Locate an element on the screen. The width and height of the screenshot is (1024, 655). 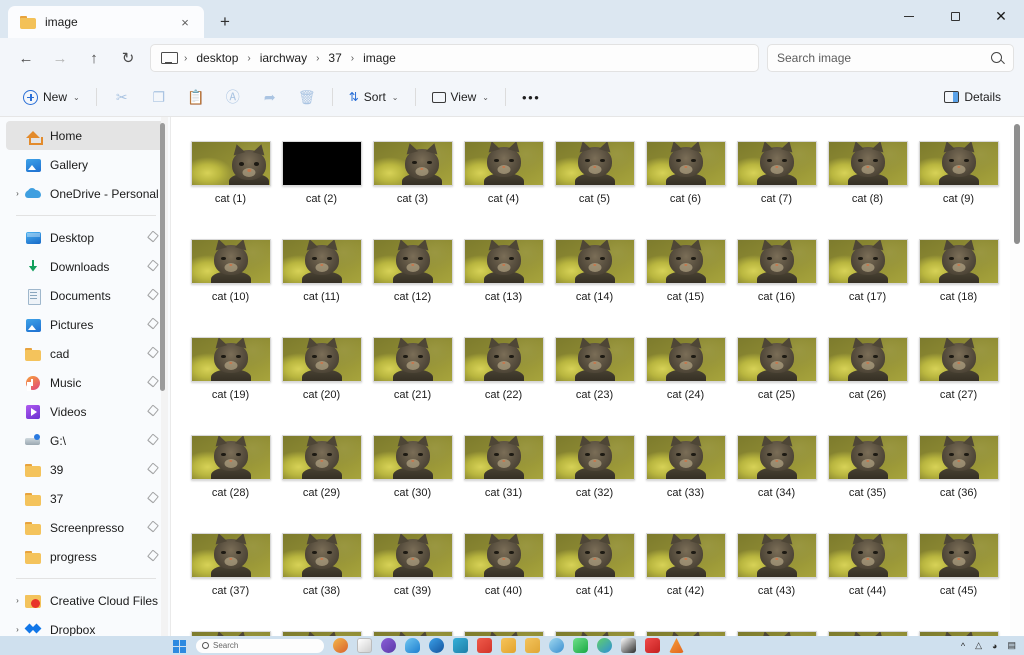
file-item: cat (4) is located at coordinates (504, 190).